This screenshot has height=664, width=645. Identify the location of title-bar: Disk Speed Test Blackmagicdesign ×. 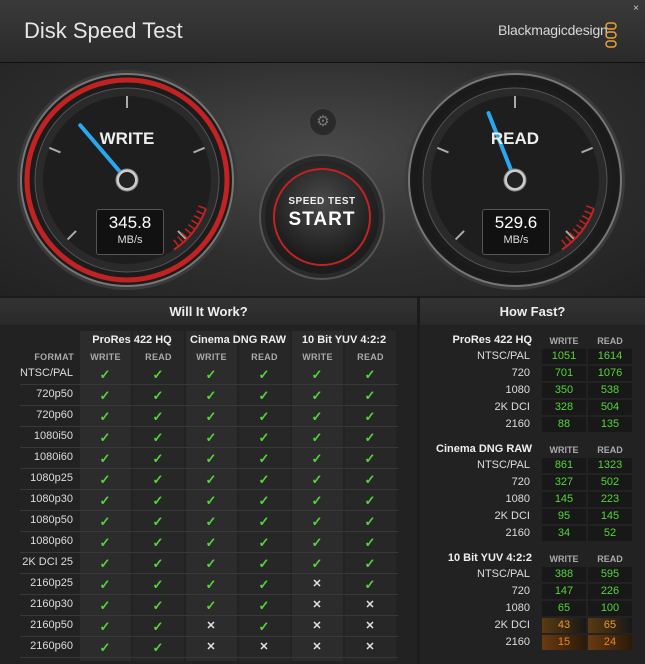
(322, 31).